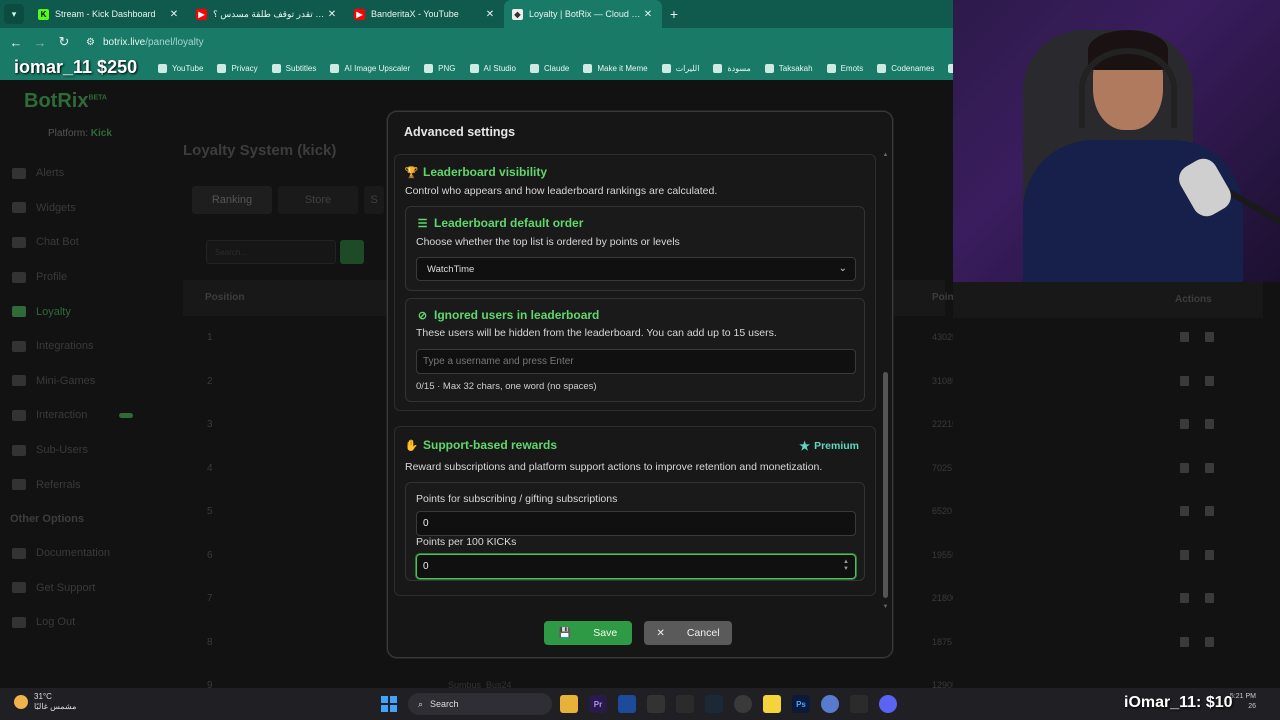 This screenshot has width=1280, height=720. I want to click on modal-scrollbar: ▲ ▼, so click(885, 382).